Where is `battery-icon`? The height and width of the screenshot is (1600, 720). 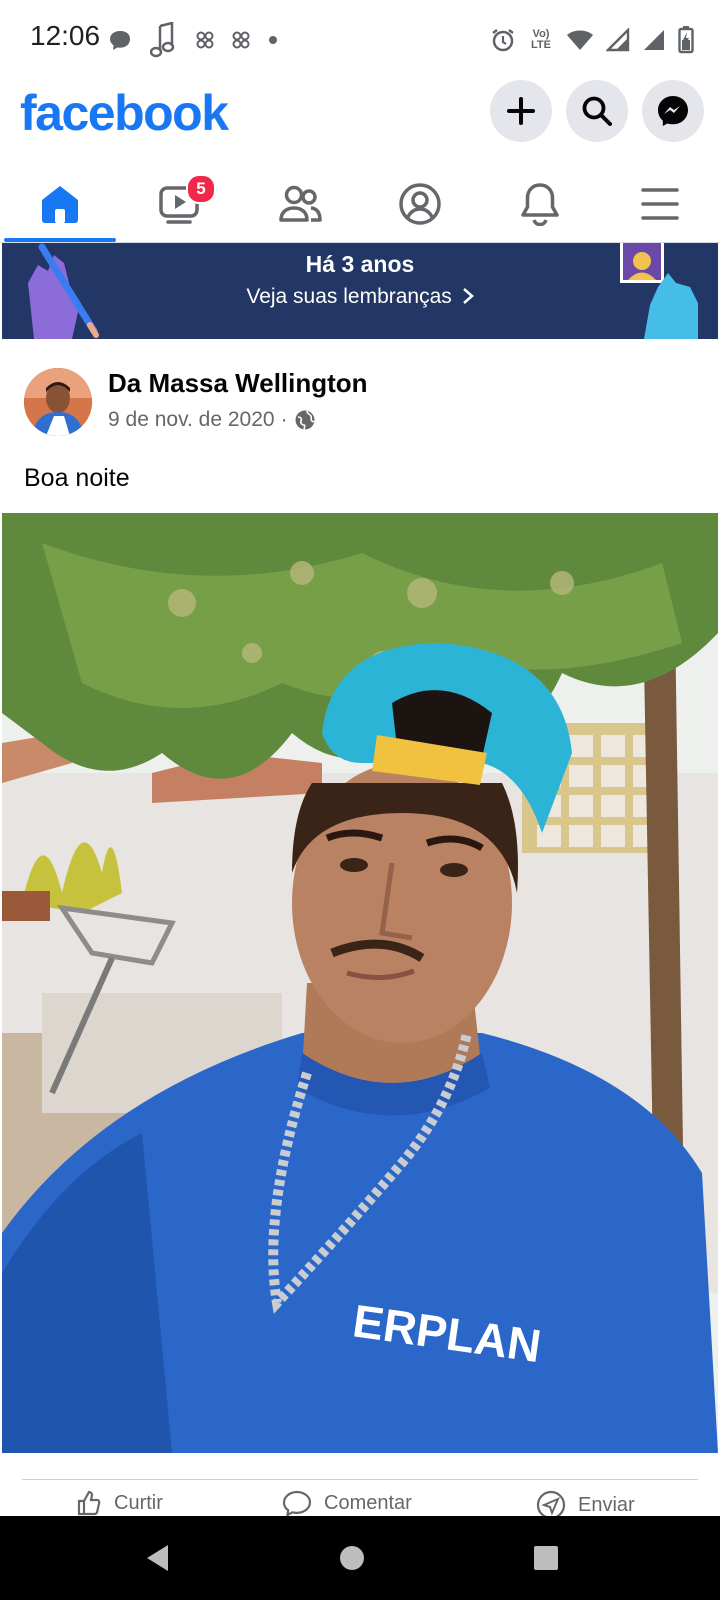
battery-icon is located at coordinates (686, 40).